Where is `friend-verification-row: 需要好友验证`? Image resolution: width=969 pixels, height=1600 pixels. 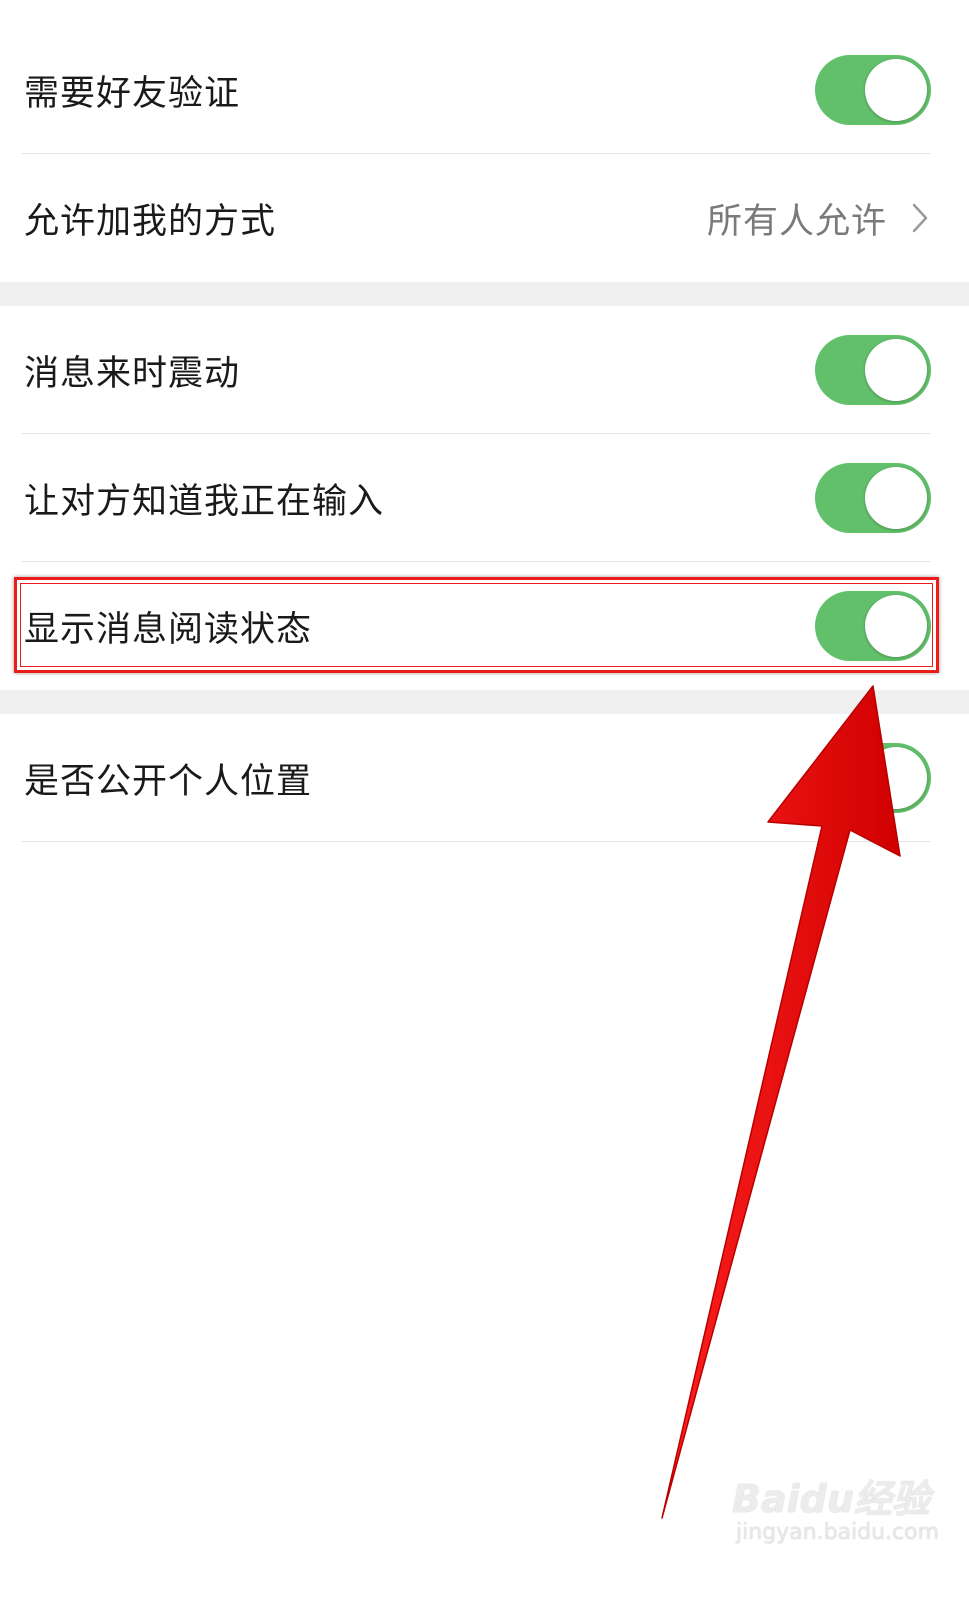
friend-verification-row: 需要好友验证 is located at coordinates (484, 90).